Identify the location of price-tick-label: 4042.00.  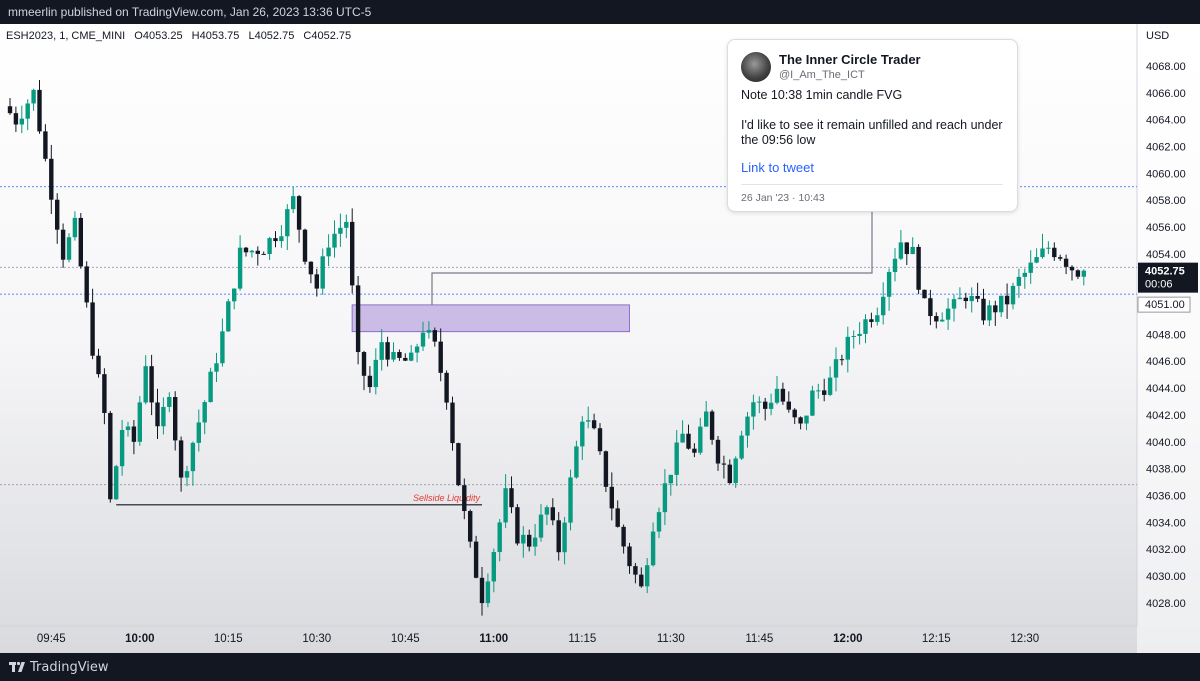
(1166, 416).